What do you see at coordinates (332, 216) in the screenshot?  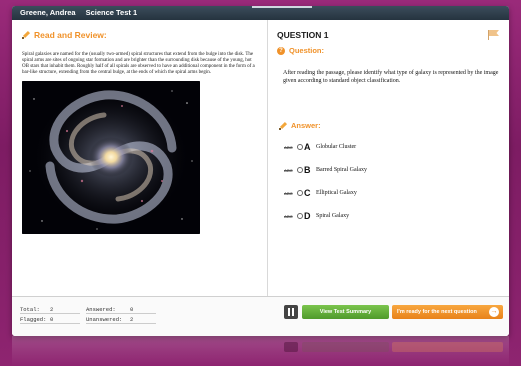 I see `option-text: Spiral Galaxy` at bounding box center [332, 216].